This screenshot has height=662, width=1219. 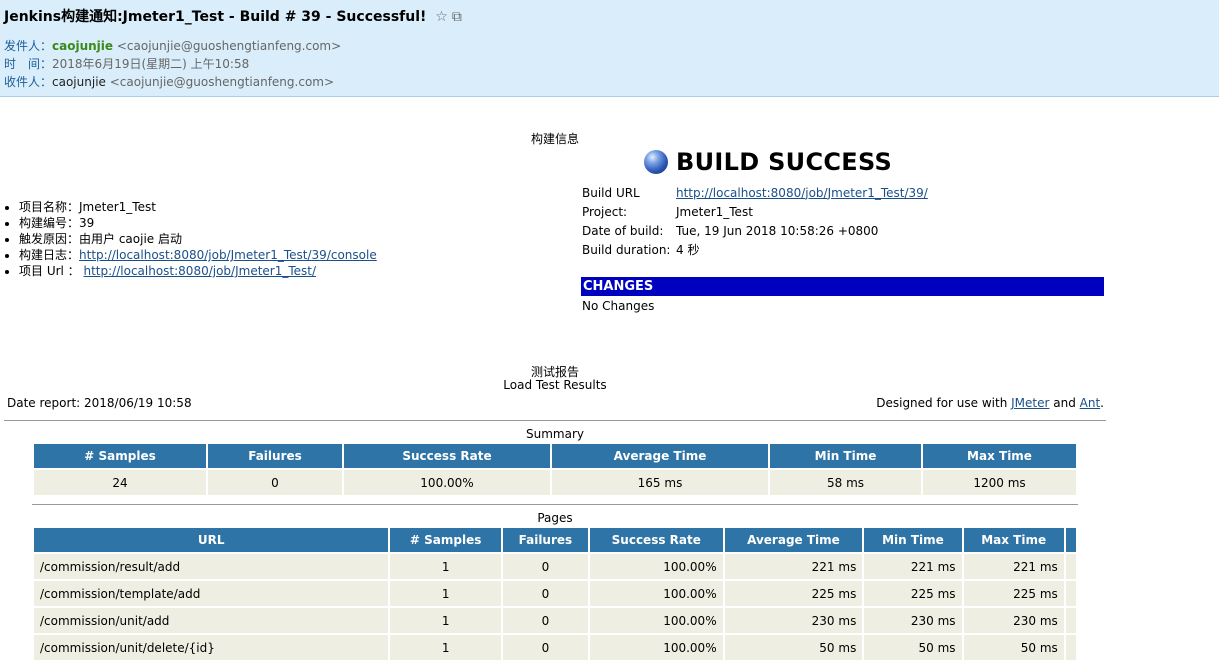 What do you see at coordinates (555, 385) in the screenshot?
I see `report-subtitle: Load Test Results` at bounding box center [555, 385].